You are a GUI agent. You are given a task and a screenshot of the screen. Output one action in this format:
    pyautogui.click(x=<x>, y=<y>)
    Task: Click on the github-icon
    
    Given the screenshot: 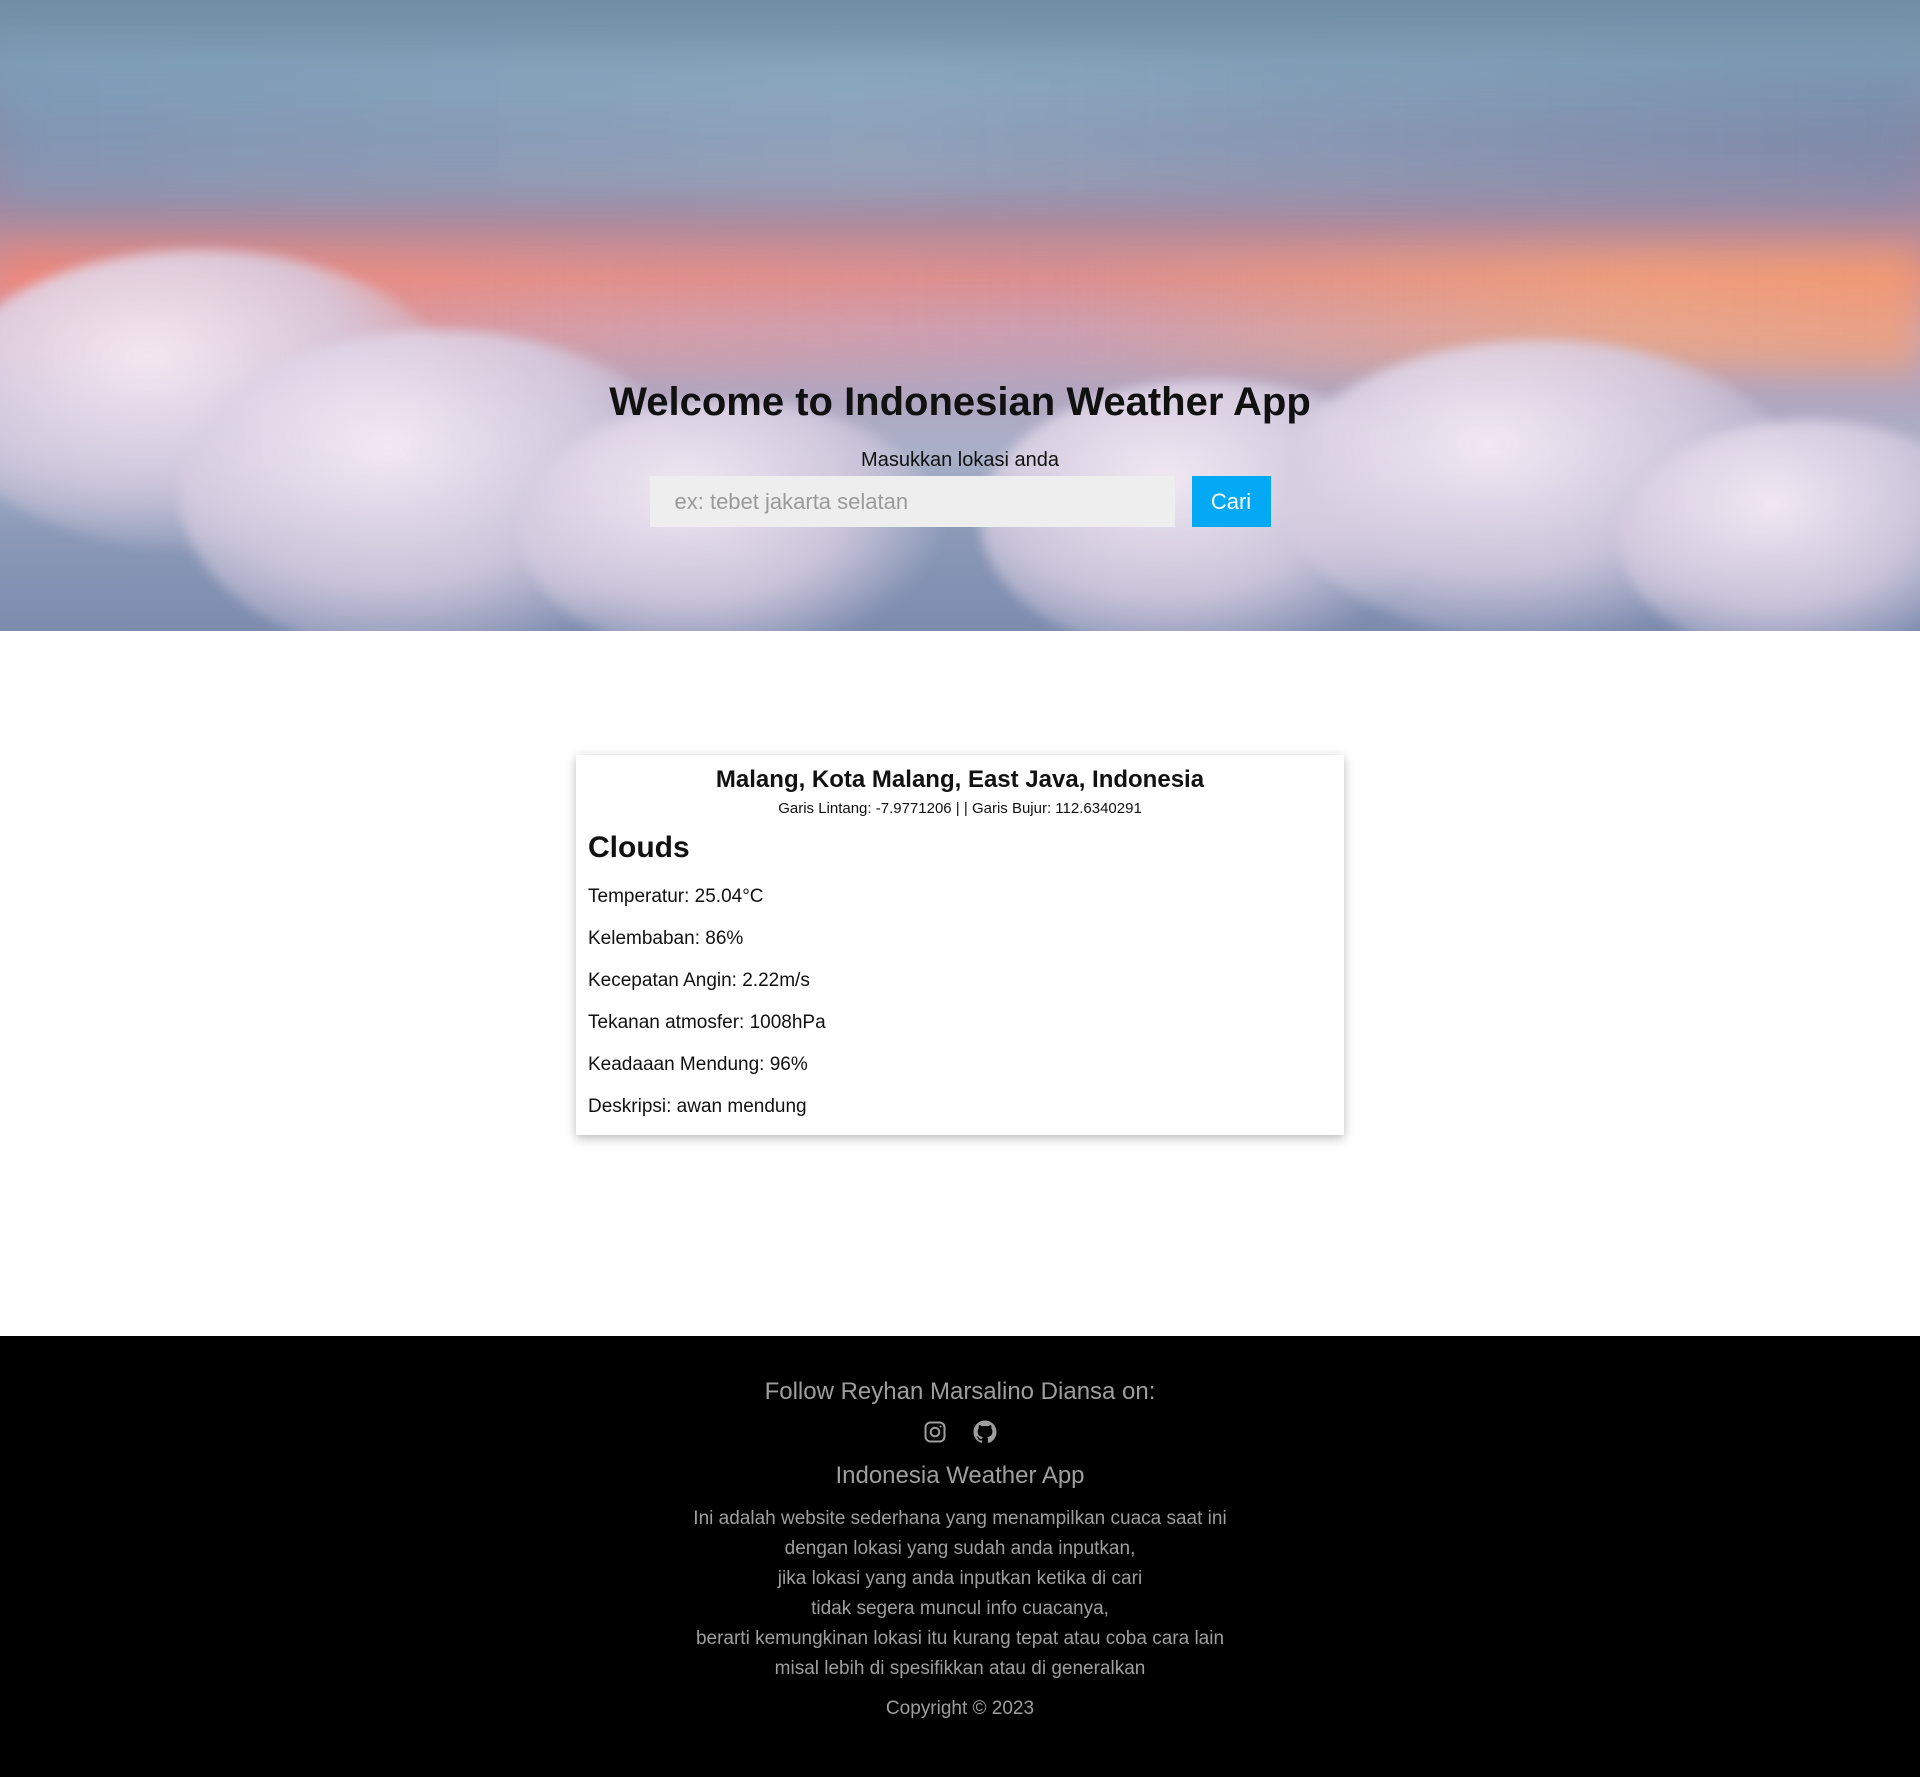 What is the action you would take?
    pyautogui.click(x=985, y=1432)
    